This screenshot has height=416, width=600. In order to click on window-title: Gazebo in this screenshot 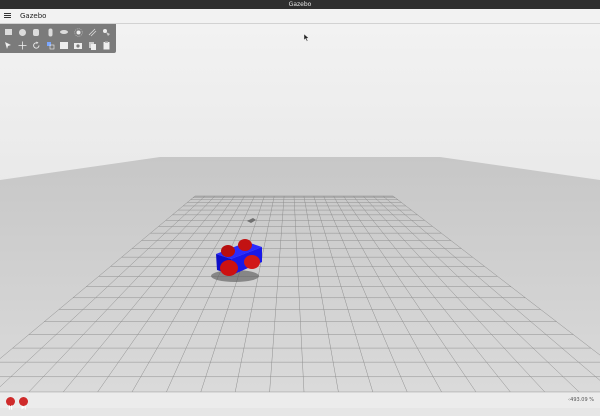, I will do `click(300, 4)`.